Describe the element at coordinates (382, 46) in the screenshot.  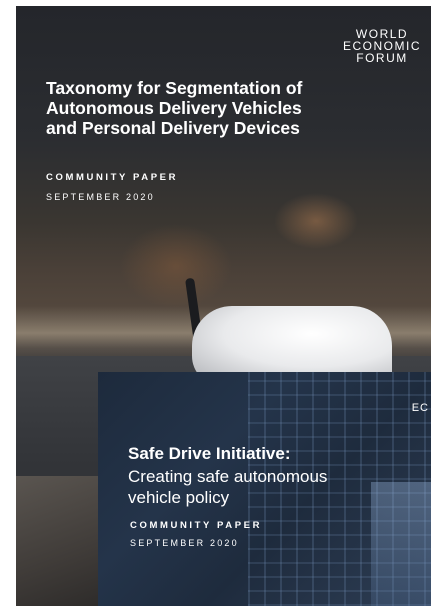
I see `wef-logo: WORLD ECONOMIC FORUM` at that location.